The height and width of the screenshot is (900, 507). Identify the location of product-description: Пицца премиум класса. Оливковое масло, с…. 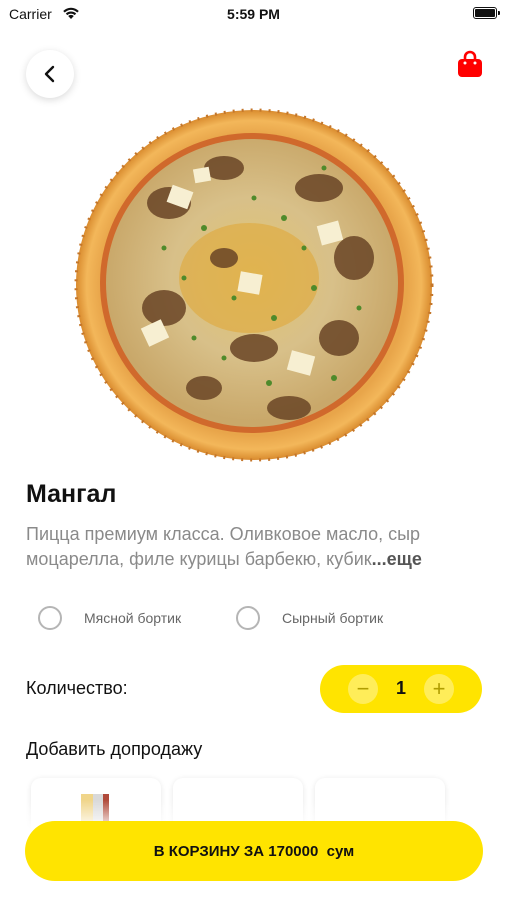
(251, 547).